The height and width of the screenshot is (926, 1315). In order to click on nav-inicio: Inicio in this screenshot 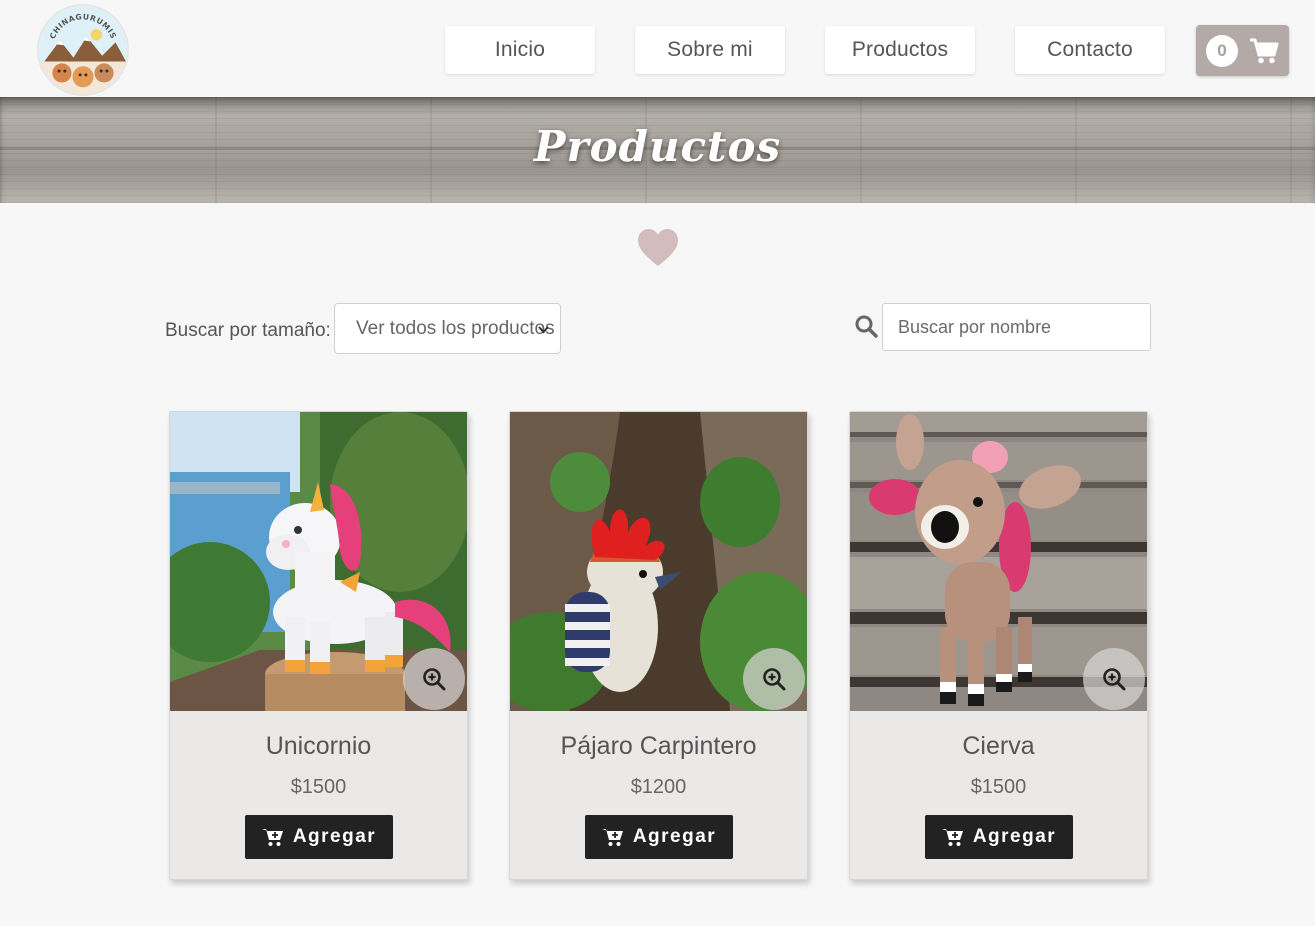, I will do `click(520, 50)`.